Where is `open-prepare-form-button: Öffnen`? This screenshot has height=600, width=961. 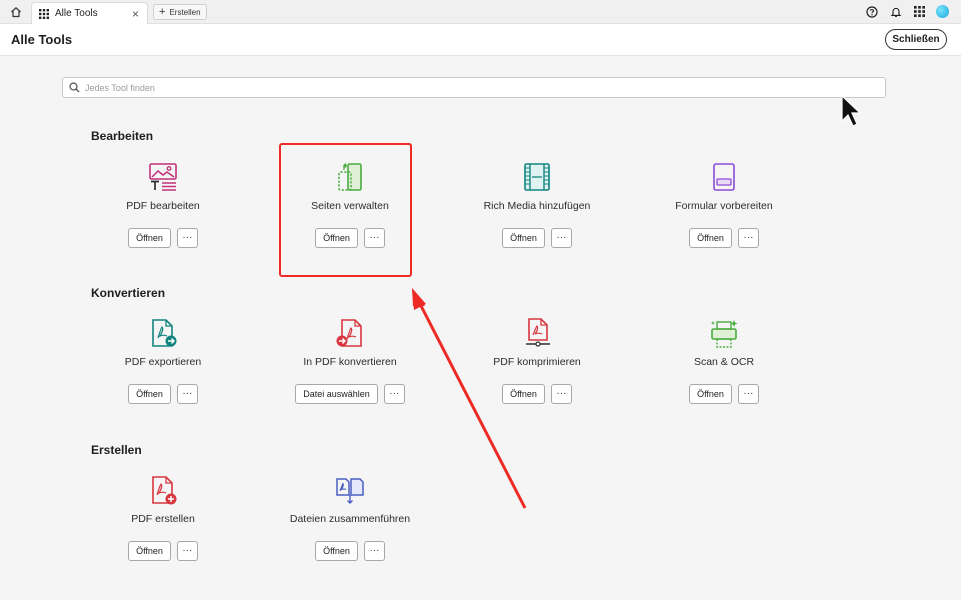
open-prepare-form-button: Öffnen is located at coordinates (710, 238).